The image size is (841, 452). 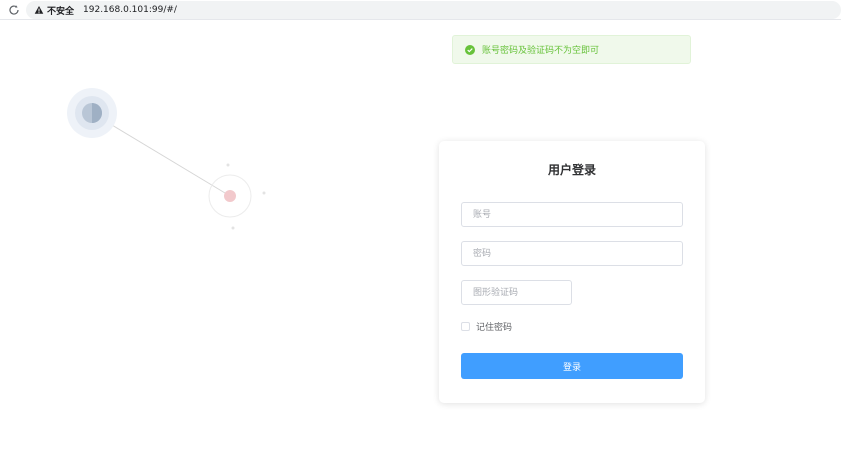 I want to click on login-title: 用户登录, so click(x=571, y=170).